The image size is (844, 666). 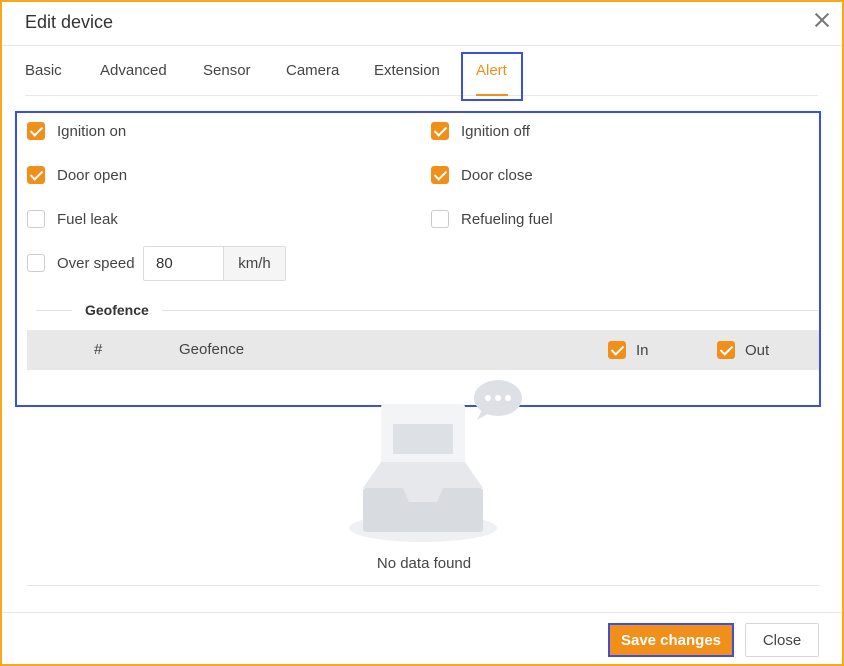 I want to click on tab-advanced: Advanced, so click(x=133, y=70).